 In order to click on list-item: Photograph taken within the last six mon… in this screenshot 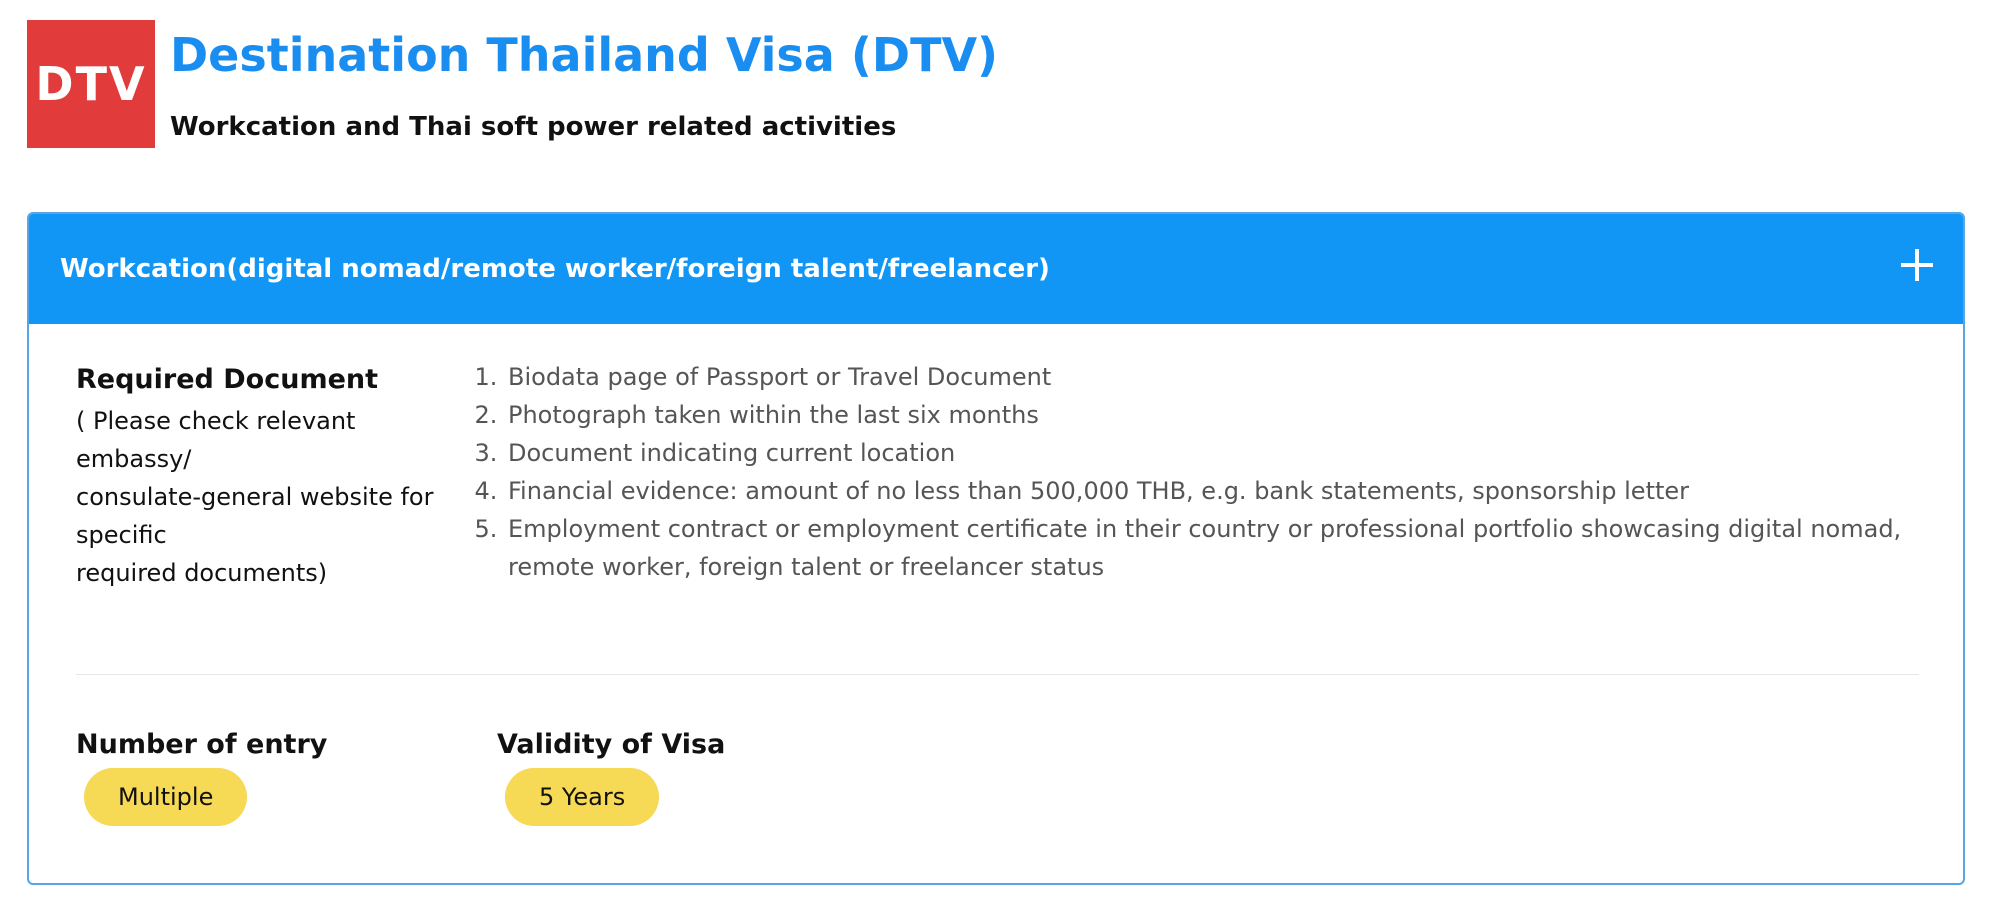, I will do `click(1212, 415)`.